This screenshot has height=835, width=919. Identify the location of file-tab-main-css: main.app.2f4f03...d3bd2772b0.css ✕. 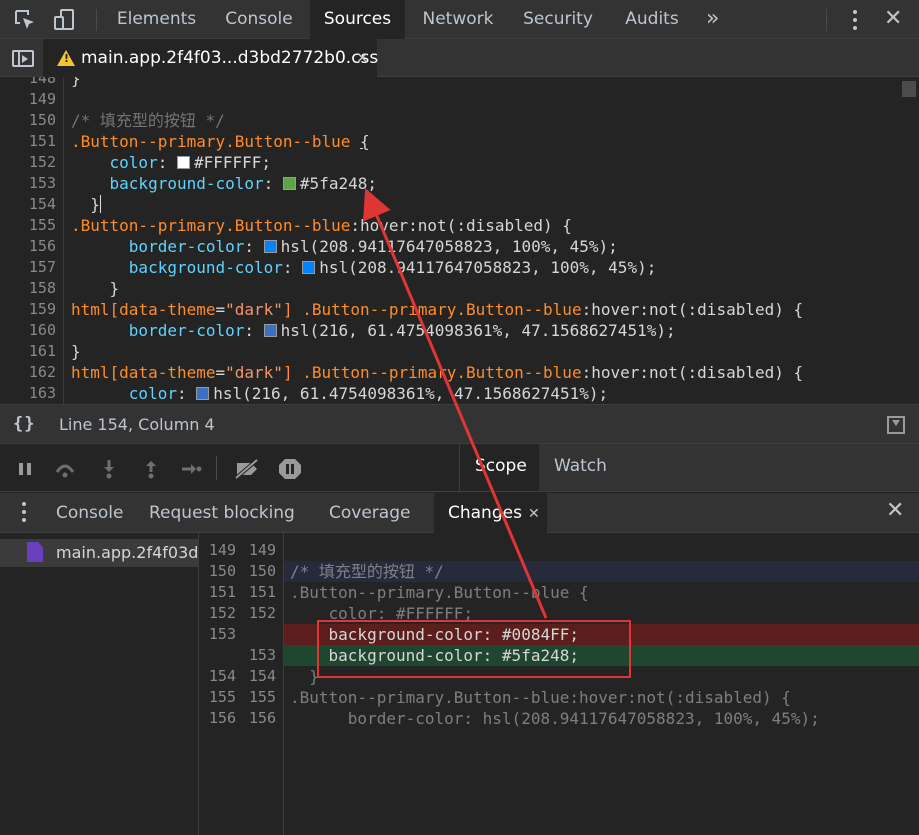
(211, 58).